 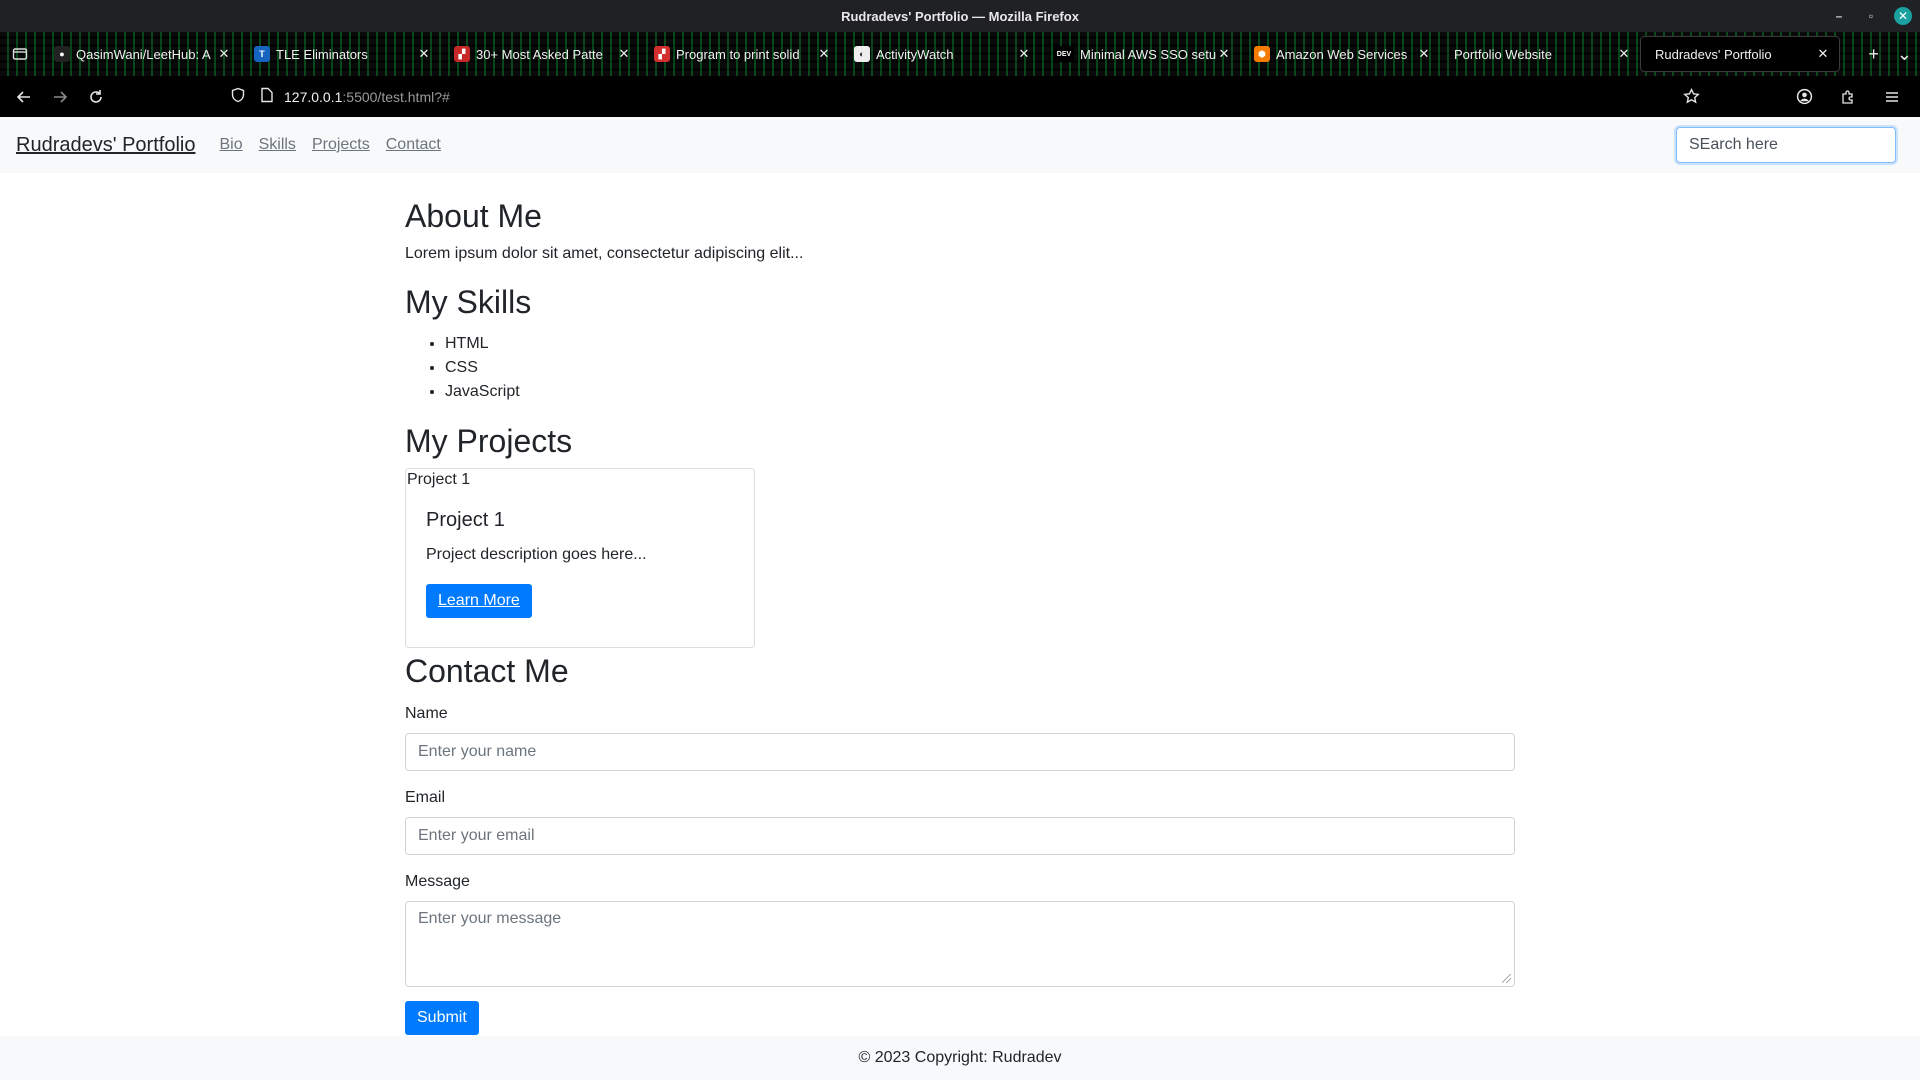 What do you see at coordinates (62, 54) in the screenshot?
I see `github-icon: ●` at bounding box center [62, 54].